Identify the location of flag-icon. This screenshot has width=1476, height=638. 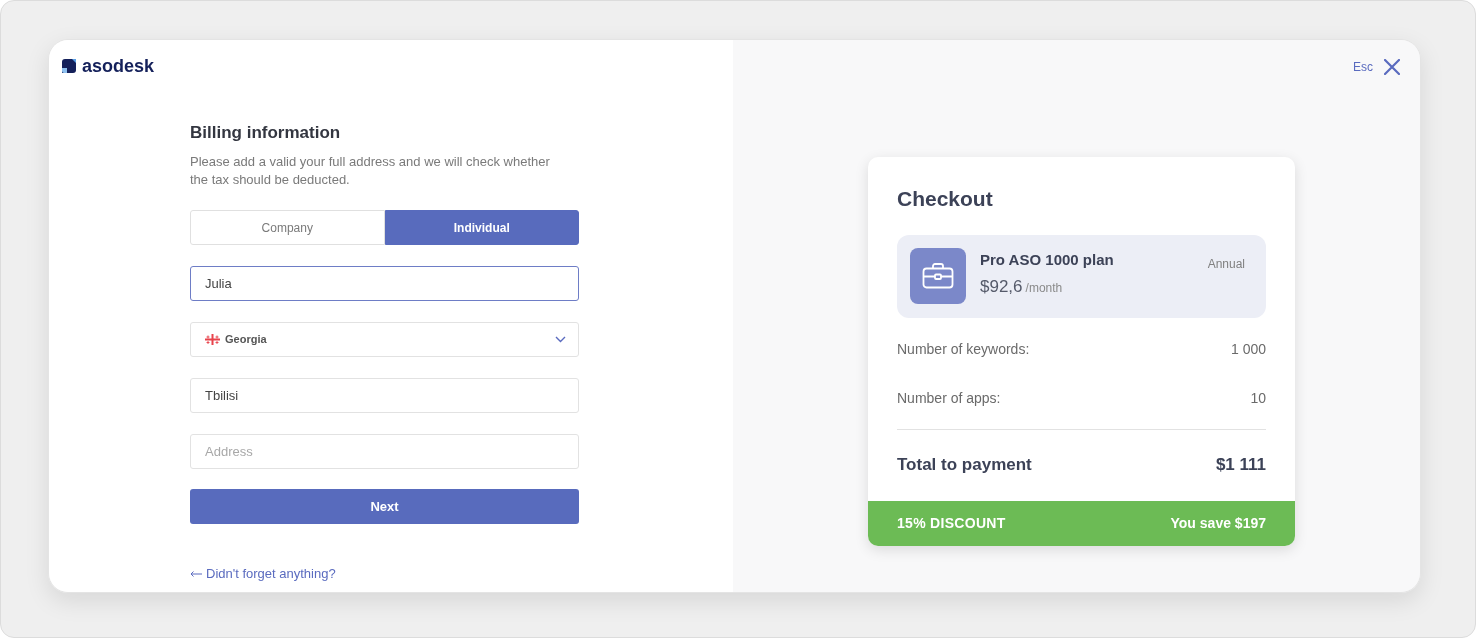
(212, 339).